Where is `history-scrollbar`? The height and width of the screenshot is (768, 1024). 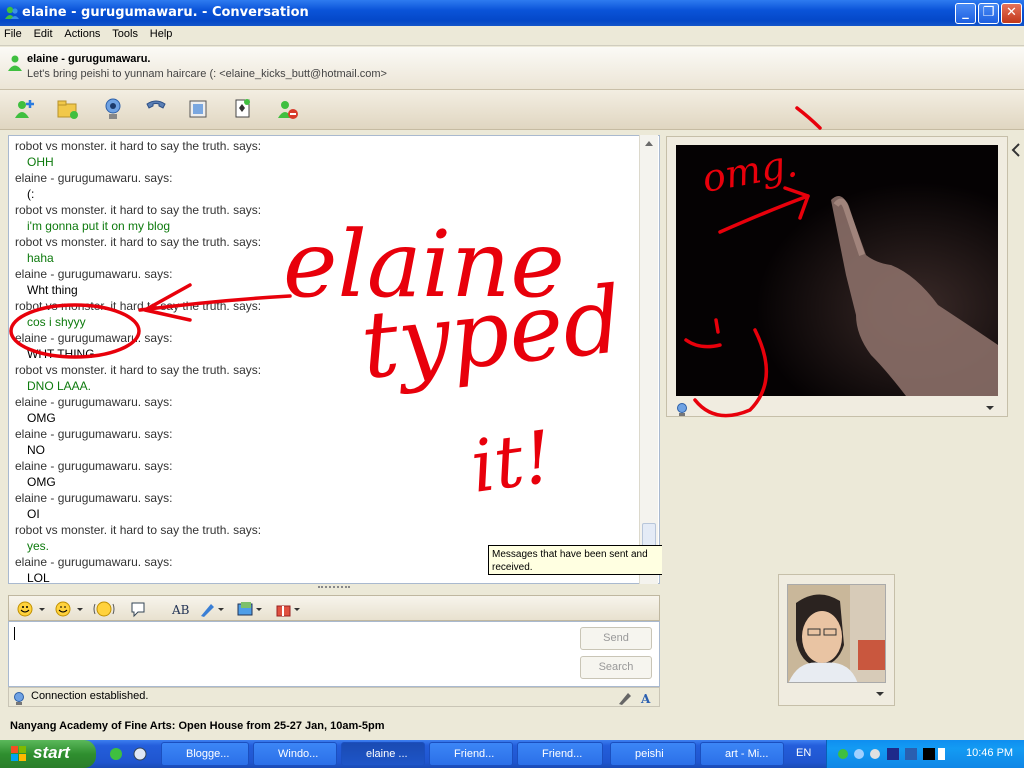 history-scrollbar is located at coordinates (648, 359).